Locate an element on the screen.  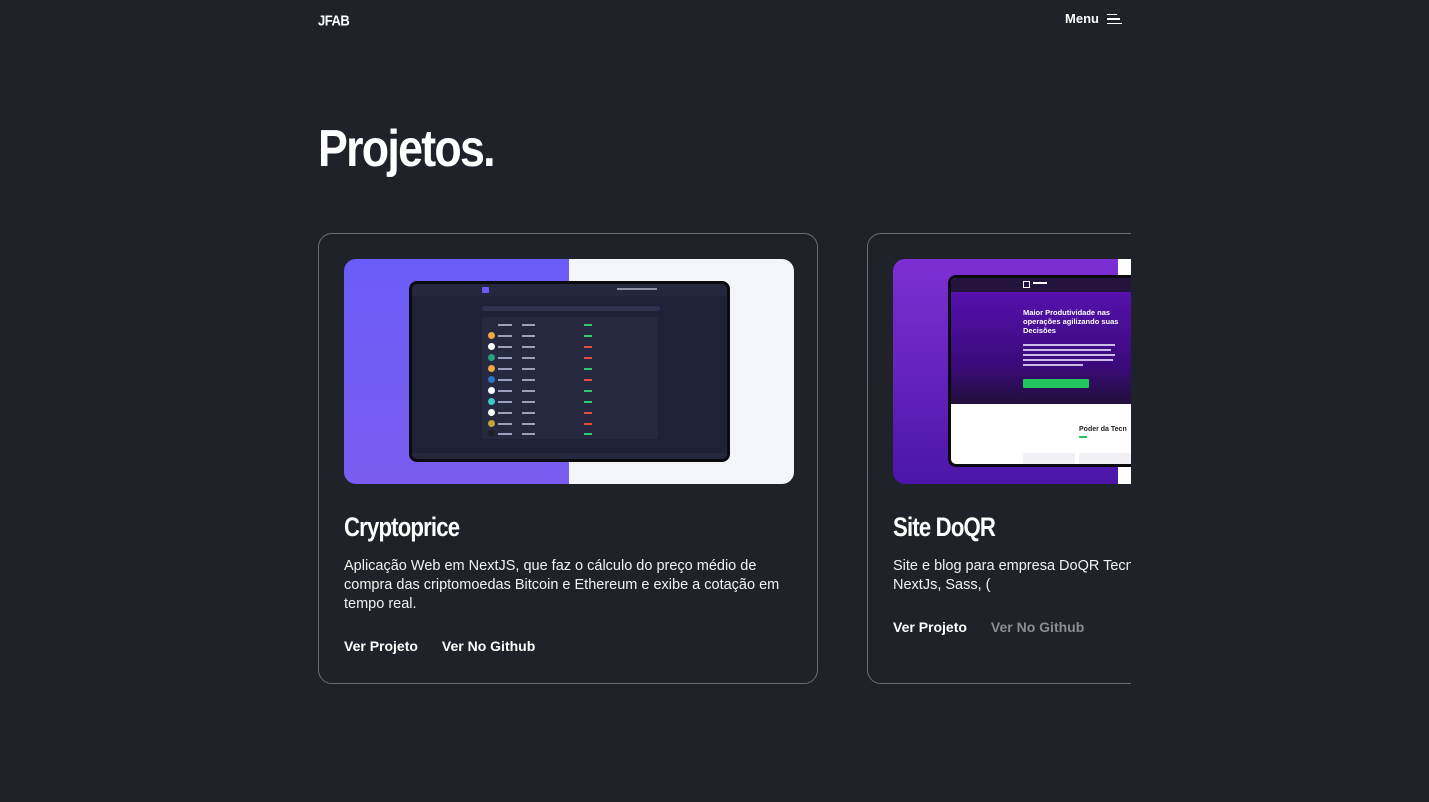
menu-label: Menu is located at coordinates (1082, 18).